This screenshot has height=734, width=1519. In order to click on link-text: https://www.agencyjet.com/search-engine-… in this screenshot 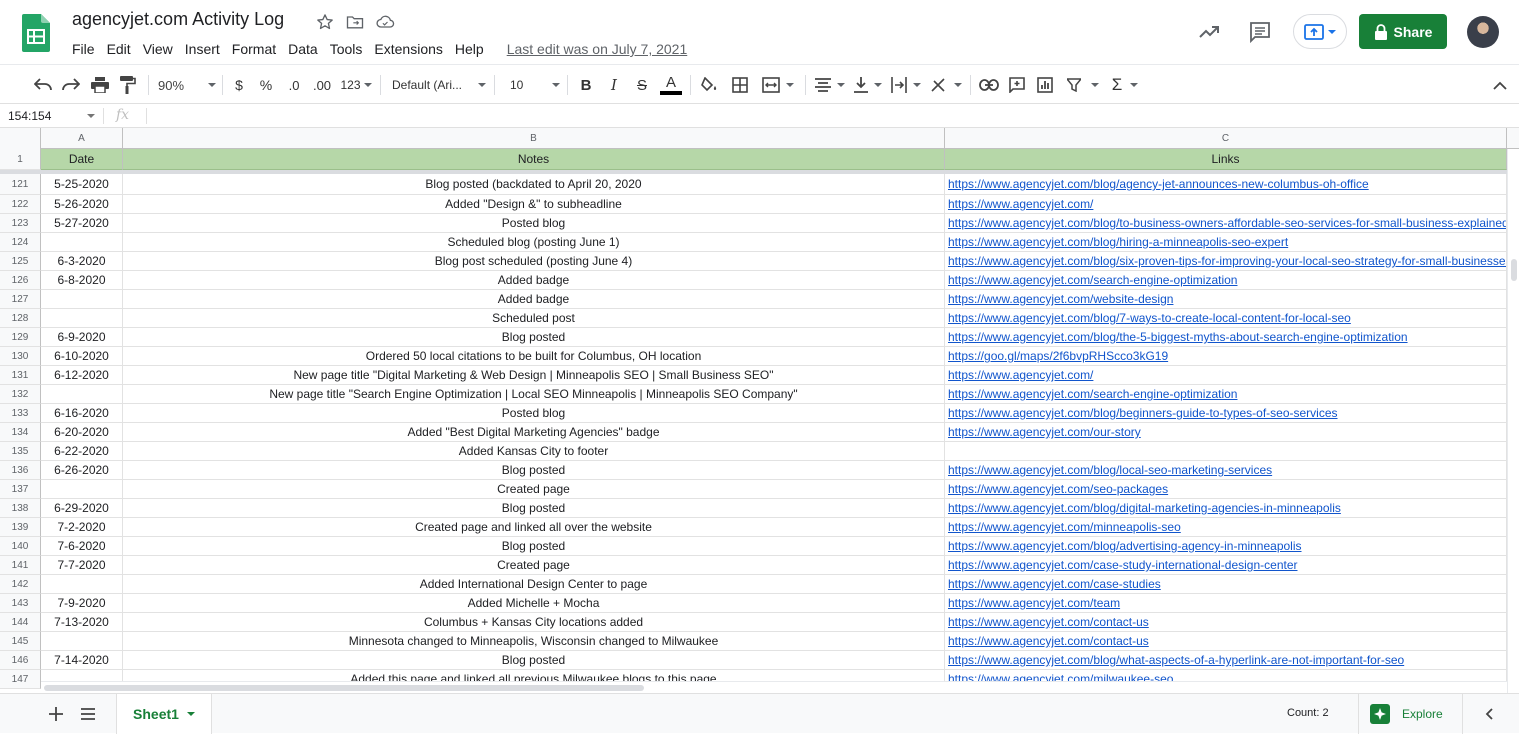, I will do `click(1092, 394)`.